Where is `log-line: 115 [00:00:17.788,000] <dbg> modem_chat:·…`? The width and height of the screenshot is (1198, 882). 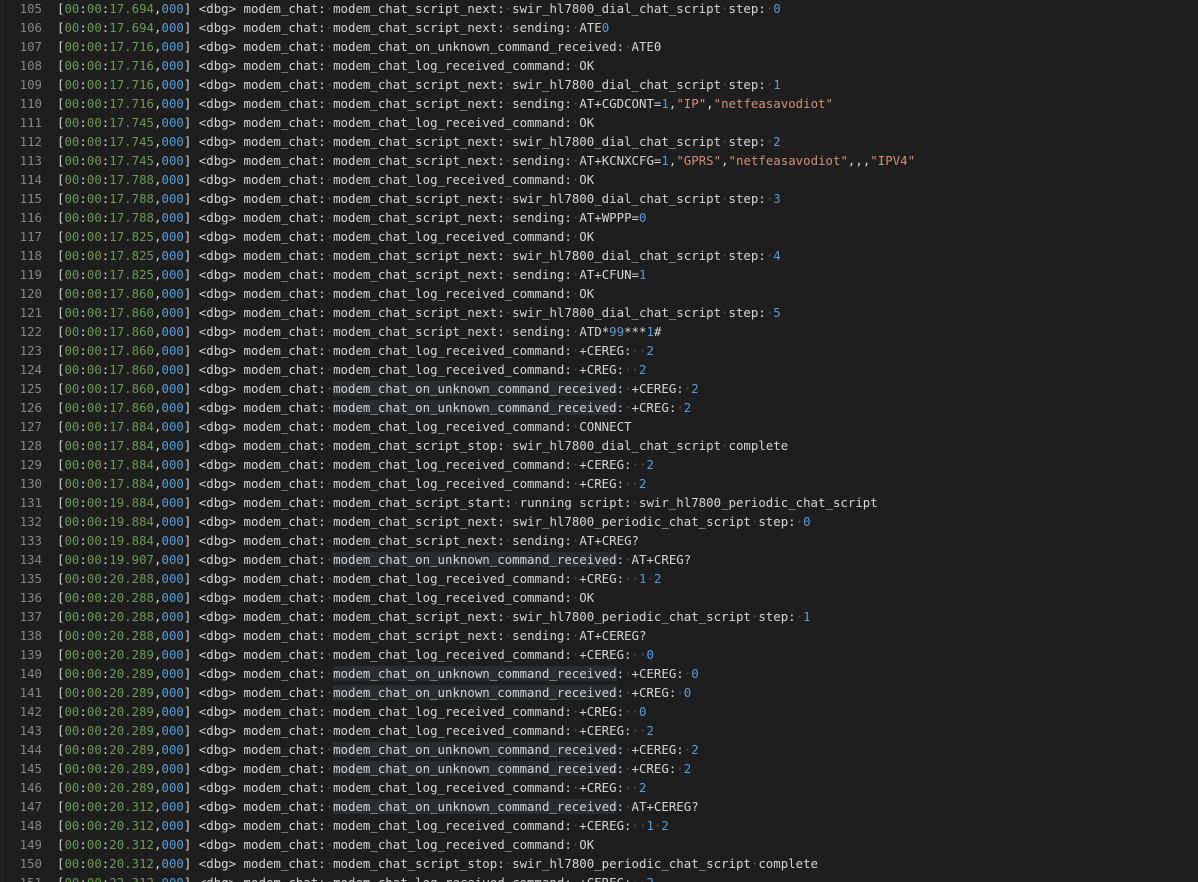 log-line: 115 [00:00:17.788,000] <dbg> modem_chat:·… is located at coordinates (599, 198).